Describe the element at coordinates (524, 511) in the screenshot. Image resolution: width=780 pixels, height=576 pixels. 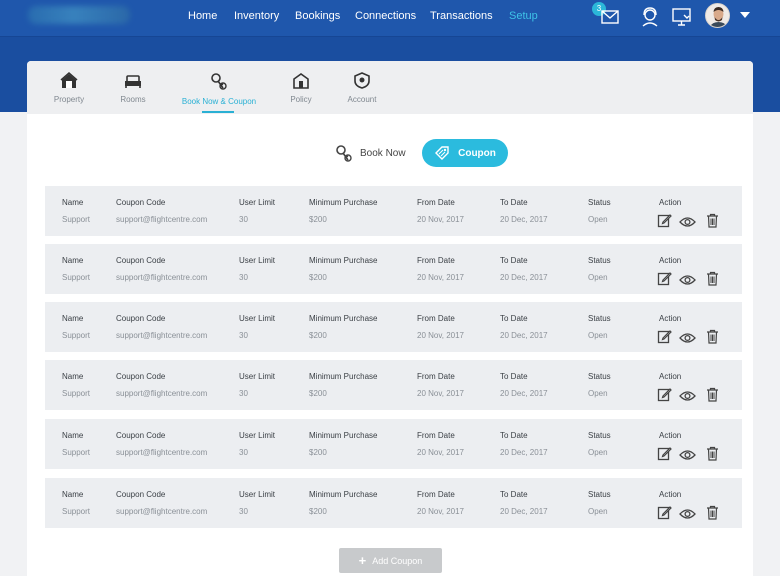
I see `cell-value: 20 Dec, 2017` at that location.